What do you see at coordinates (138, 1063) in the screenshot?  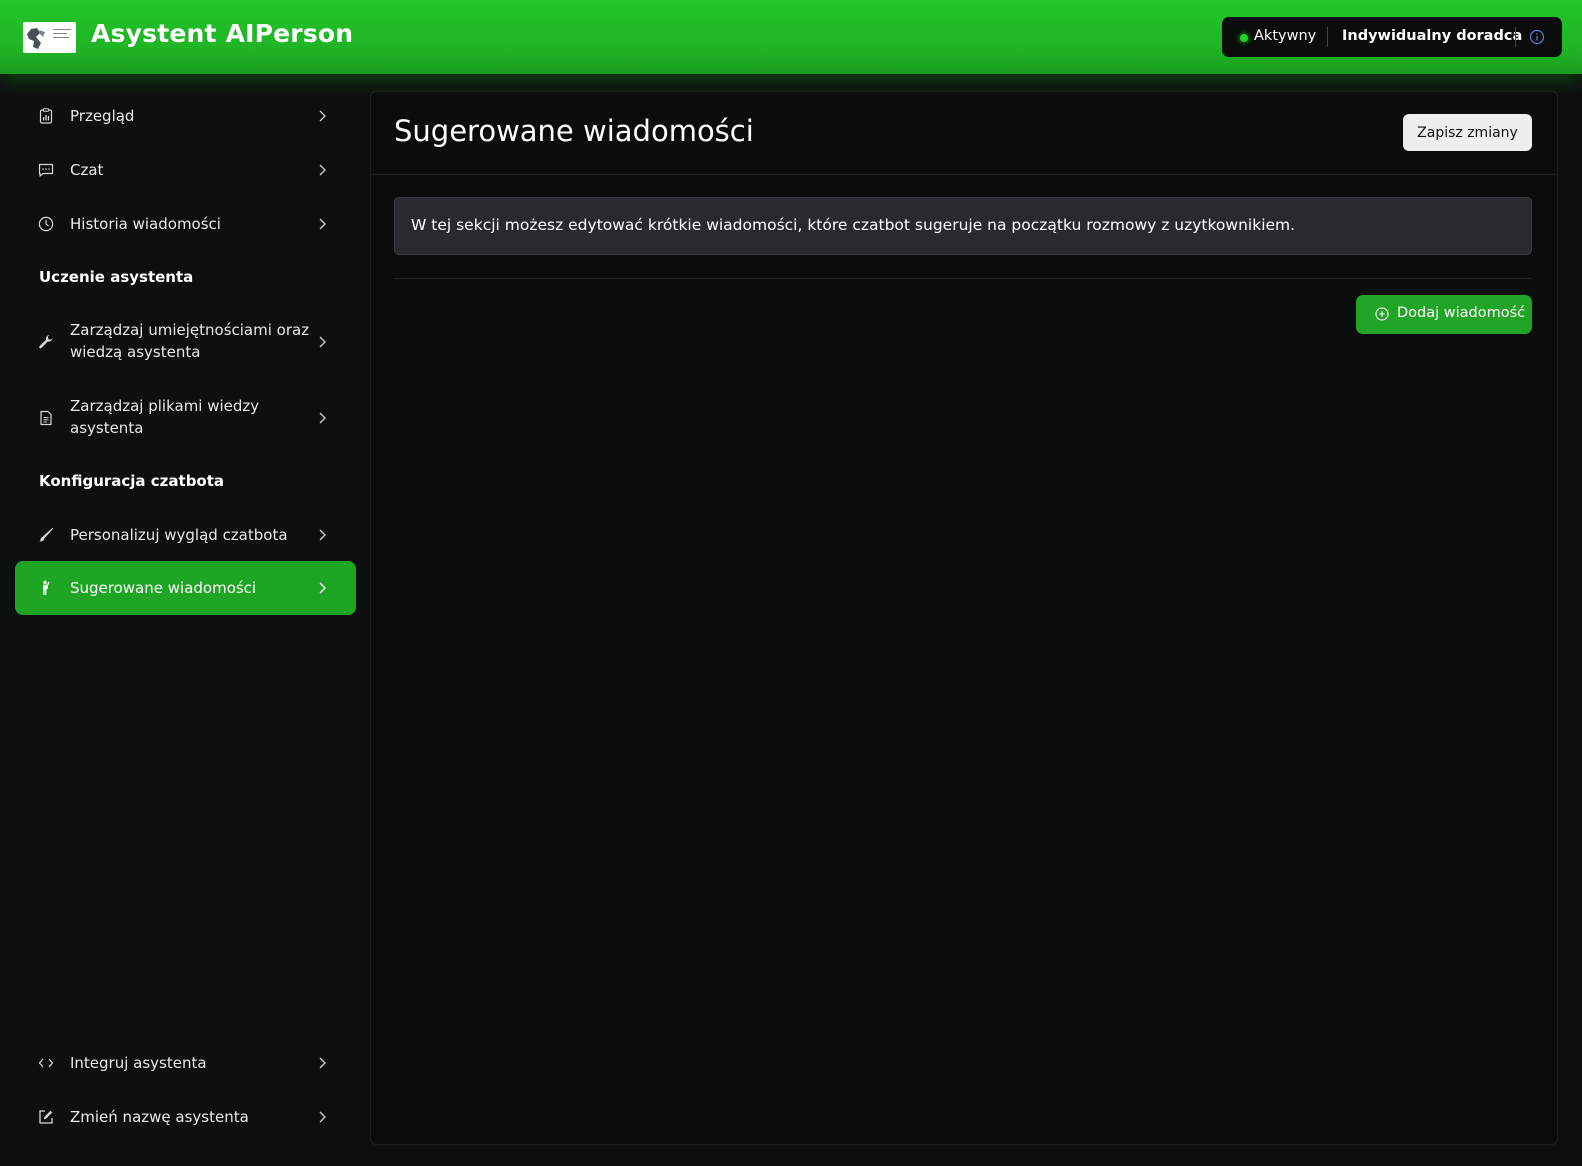 I see `sidebar-item-label: Integruj asystenta` at bounding box center [138, 1063].